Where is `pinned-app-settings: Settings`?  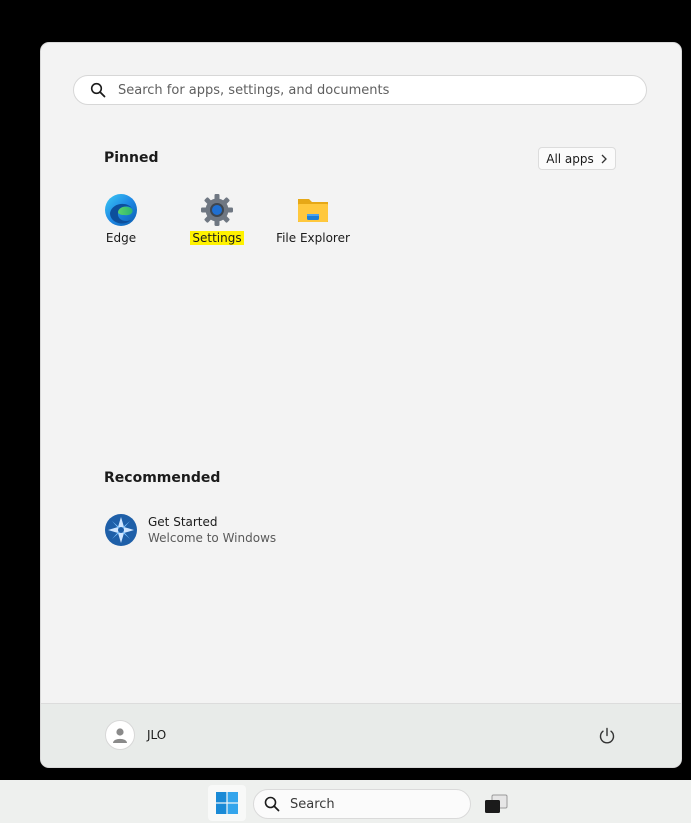 pinned-app-settings: Settings is located at coordinates (217, 219).